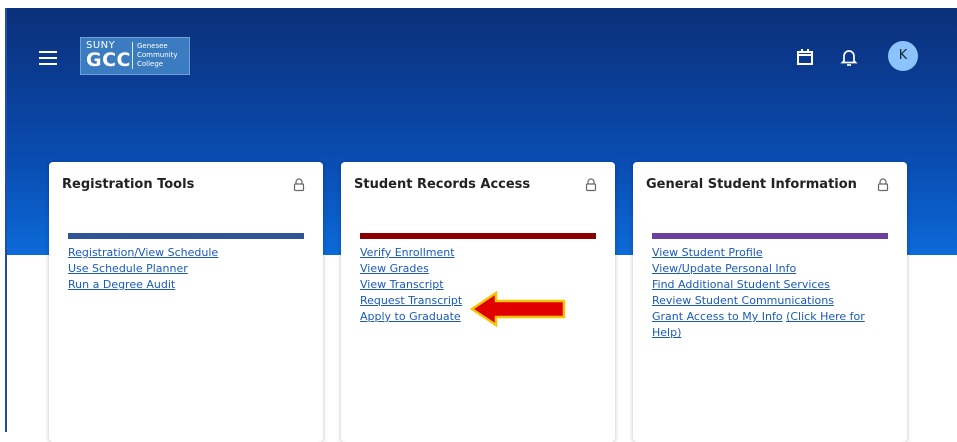 The height and width of the screenshot is (442, 957). I want to click on logo-name-line2: Community, so click(157, 55).